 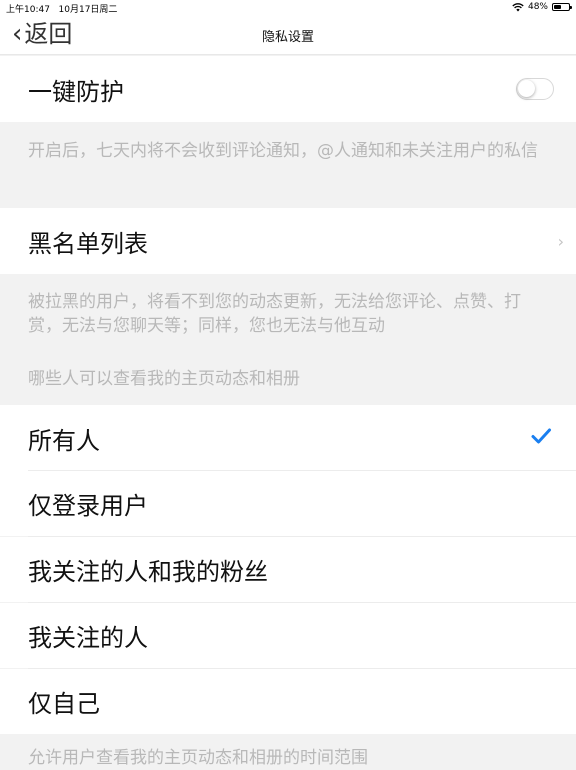 What do you see at coordinates (518, 6) in the screenshot?
I see `wifi-icon` at bounding box center [518, 6].